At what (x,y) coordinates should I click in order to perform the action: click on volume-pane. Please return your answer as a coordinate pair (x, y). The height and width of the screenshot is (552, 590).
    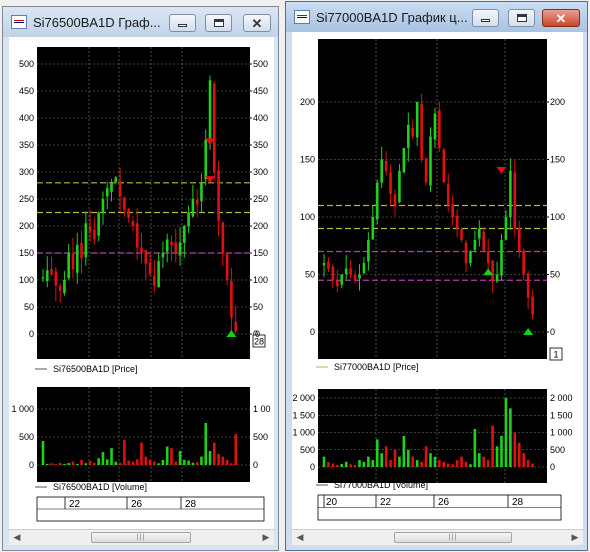
    Looking at the image, I should click on (143, 434).